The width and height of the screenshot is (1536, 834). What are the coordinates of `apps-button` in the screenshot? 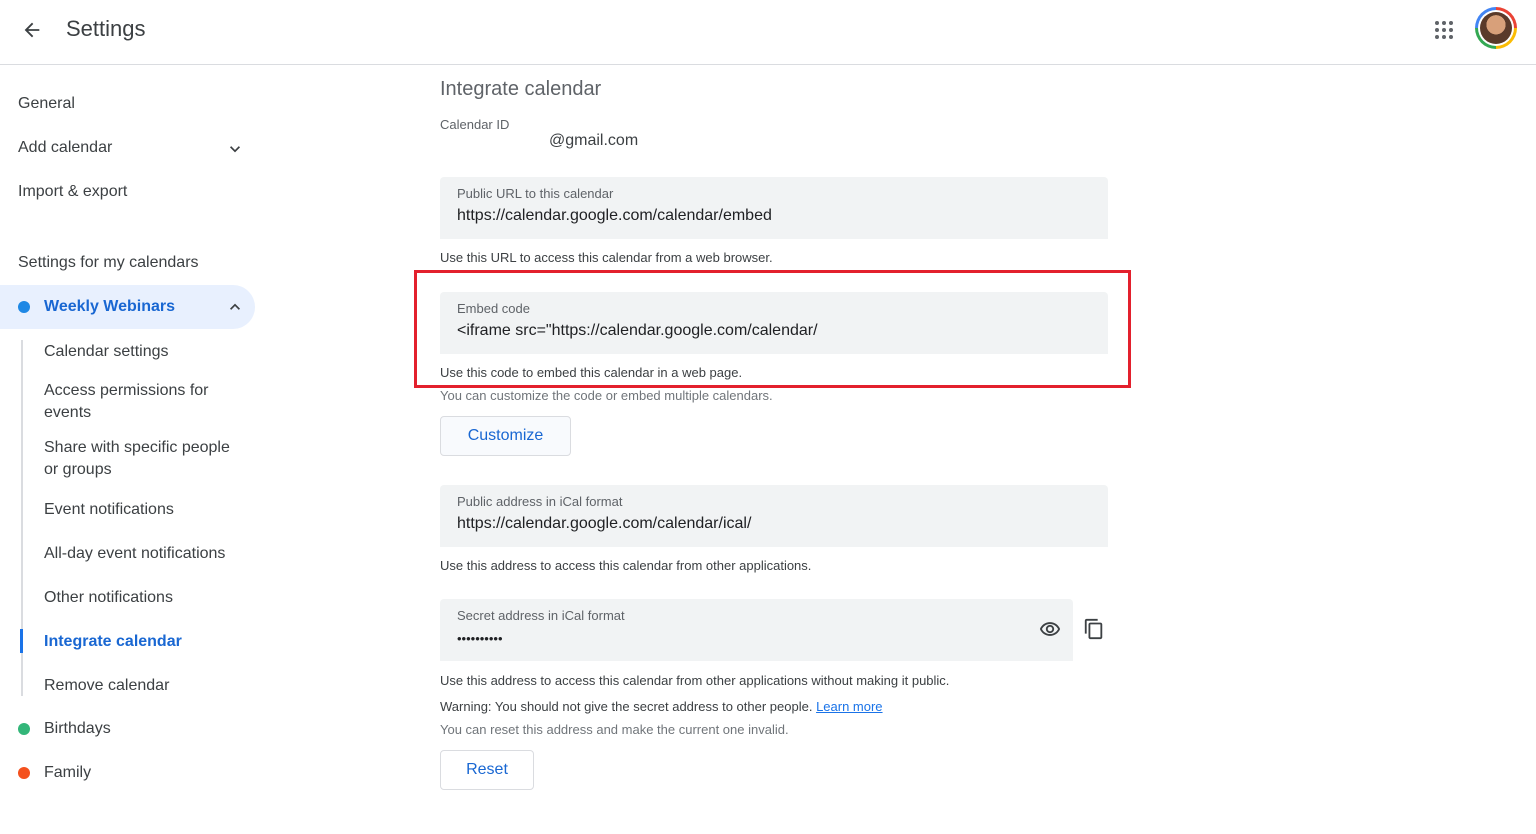 It's located at (1444, 30).